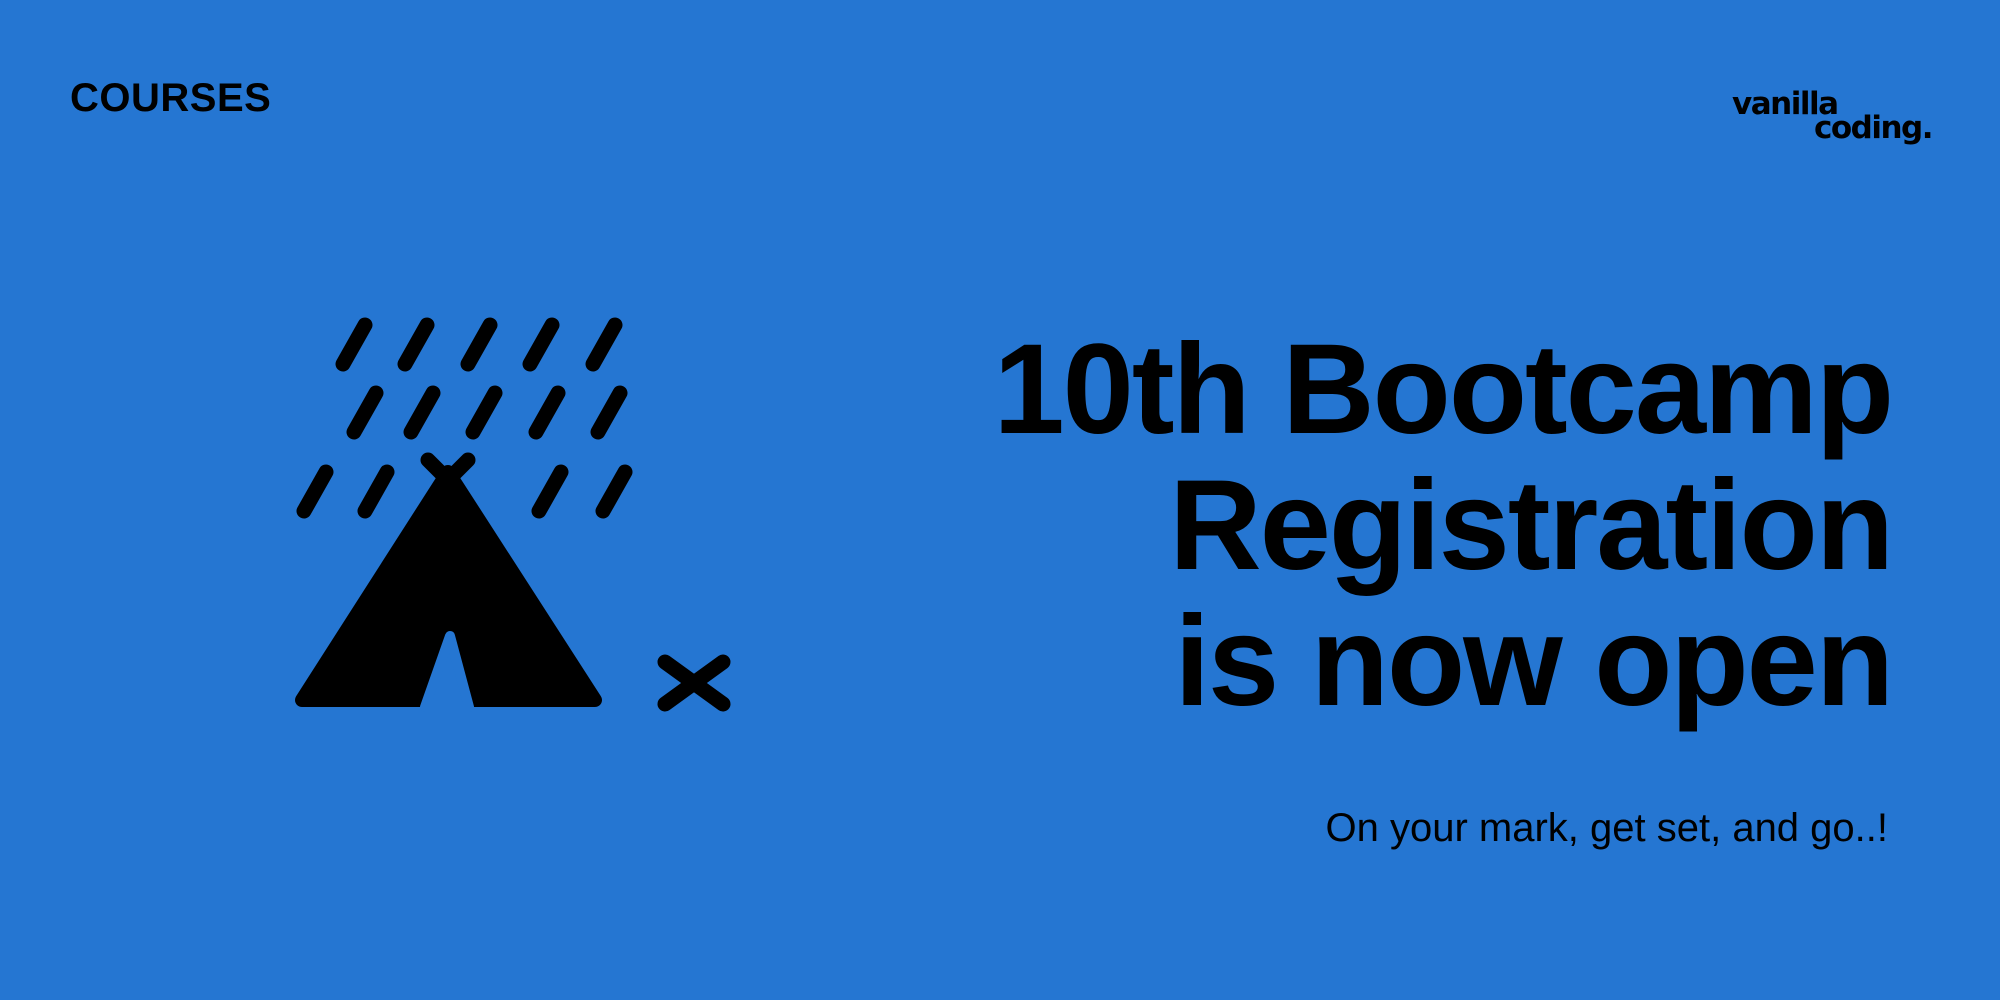  What do you see at coordinates (694, 683) in the screenshot?
I see `cross-mark-icon` at bounding box center [694, 683].